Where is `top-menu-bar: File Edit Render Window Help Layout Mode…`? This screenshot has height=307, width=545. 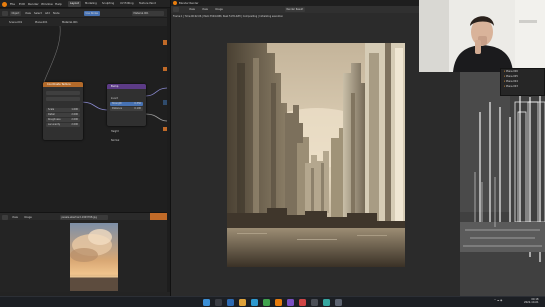 top-menu-bar: File Edit Render Window Help Layout Mode… is located at coordinates (85, 4).